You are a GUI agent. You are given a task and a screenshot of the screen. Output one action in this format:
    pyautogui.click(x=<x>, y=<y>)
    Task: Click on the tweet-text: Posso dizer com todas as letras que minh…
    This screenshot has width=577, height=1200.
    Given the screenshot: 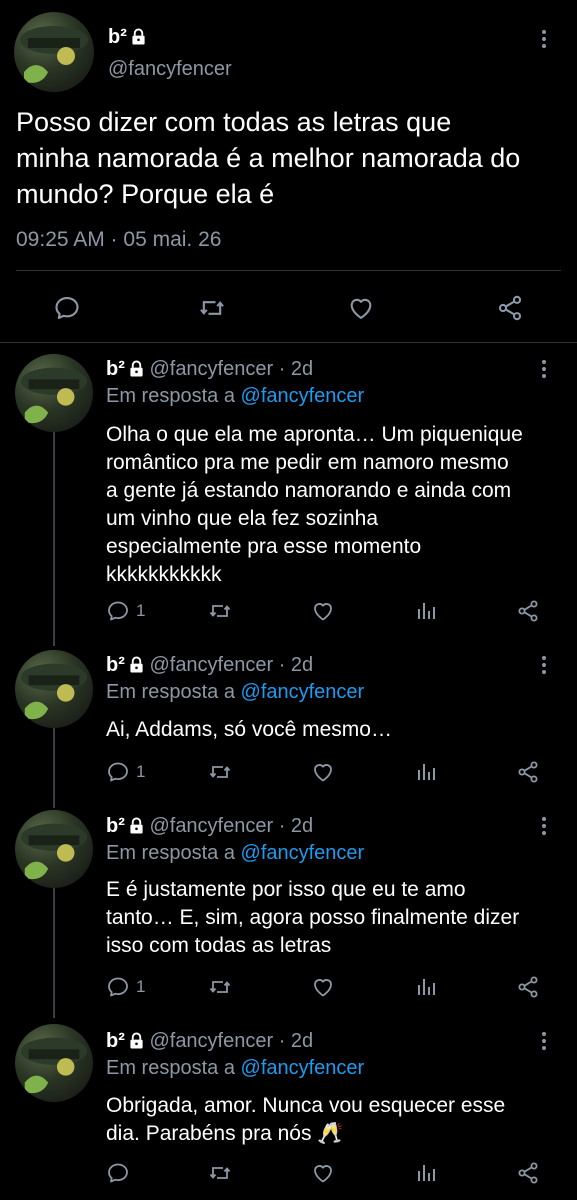 What is the action you would take?
    pyautogui.click(x=268, y=158)
    